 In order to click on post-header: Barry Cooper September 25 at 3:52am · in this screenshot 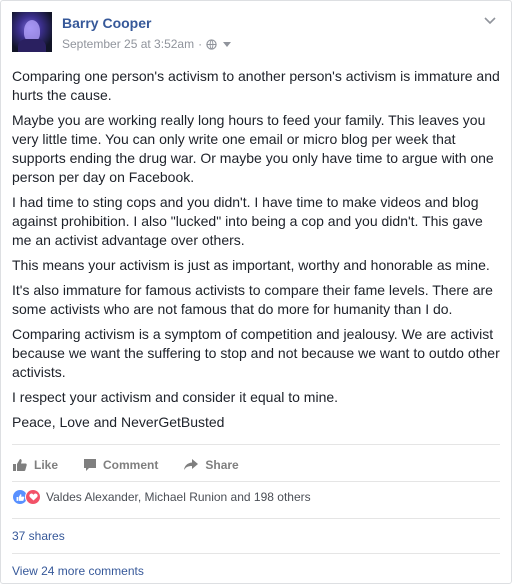, I will do `click(256, 34)`.